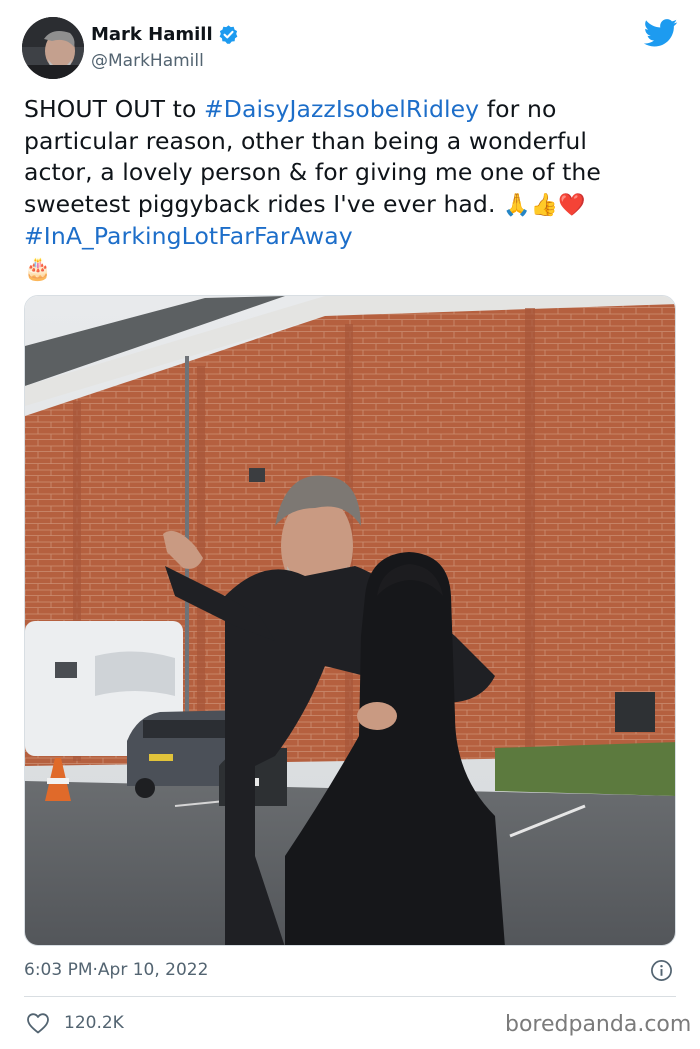 This screenshot has height=1049, width=700. What do you see at coordinates (58, 970) in the screenshot?
I see `tweet-time: 6:03 PM` at bounding box center [58, 970].